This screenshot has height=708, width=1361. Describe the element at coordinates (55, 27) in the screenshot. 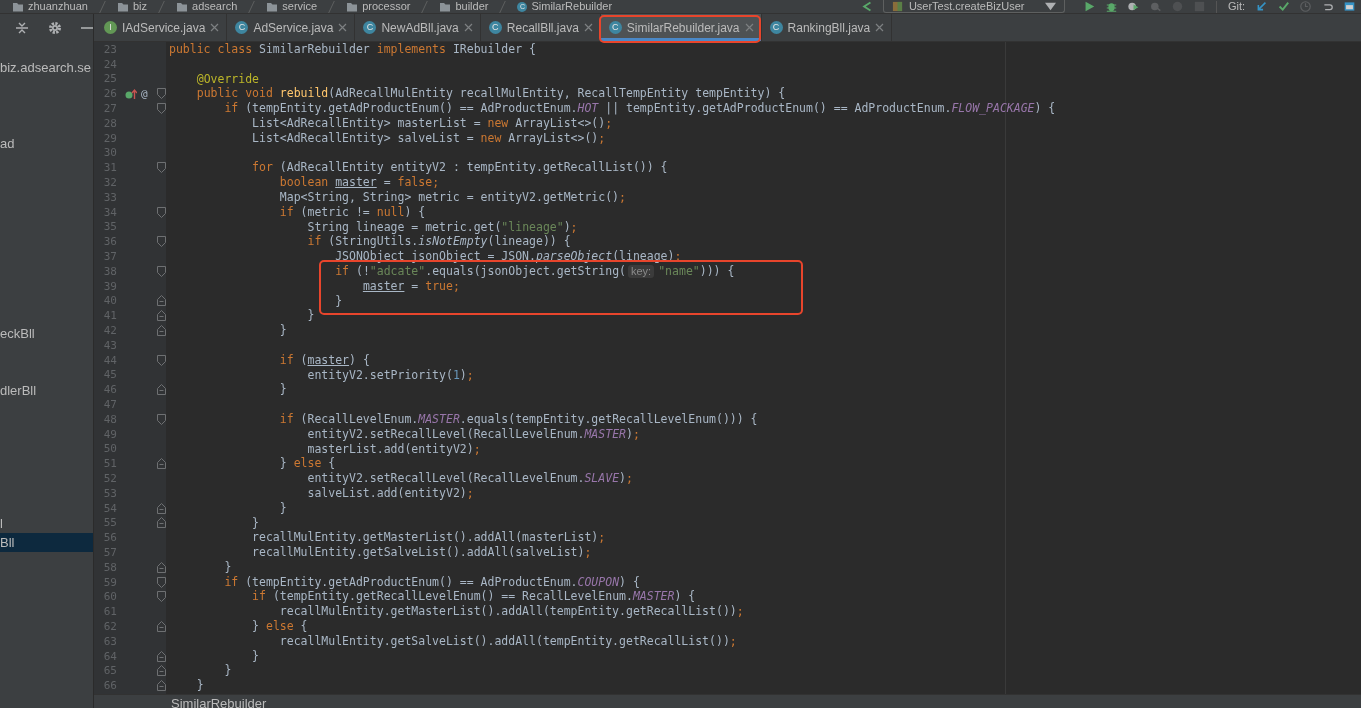

I see `settings-icon` at that location.